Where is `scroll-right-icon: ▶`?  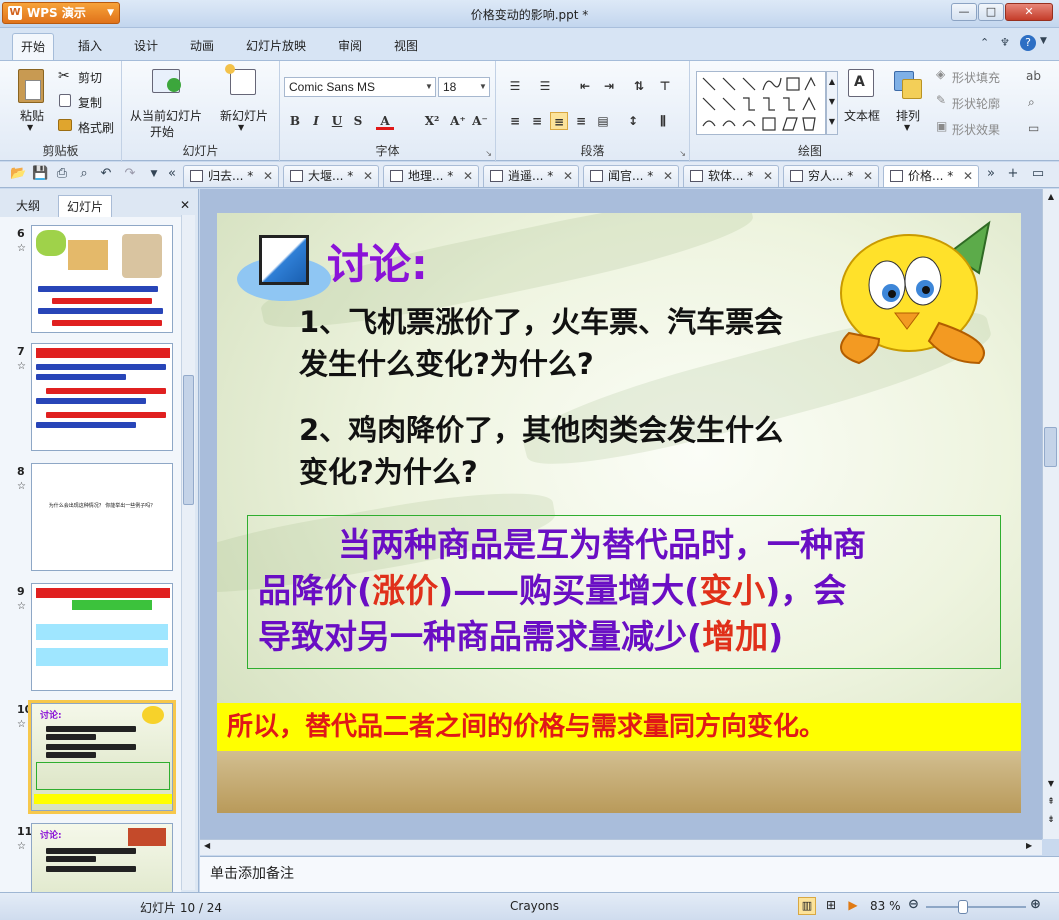
scroll-right-icon: ▶ is located at coordinates (1029, 845).